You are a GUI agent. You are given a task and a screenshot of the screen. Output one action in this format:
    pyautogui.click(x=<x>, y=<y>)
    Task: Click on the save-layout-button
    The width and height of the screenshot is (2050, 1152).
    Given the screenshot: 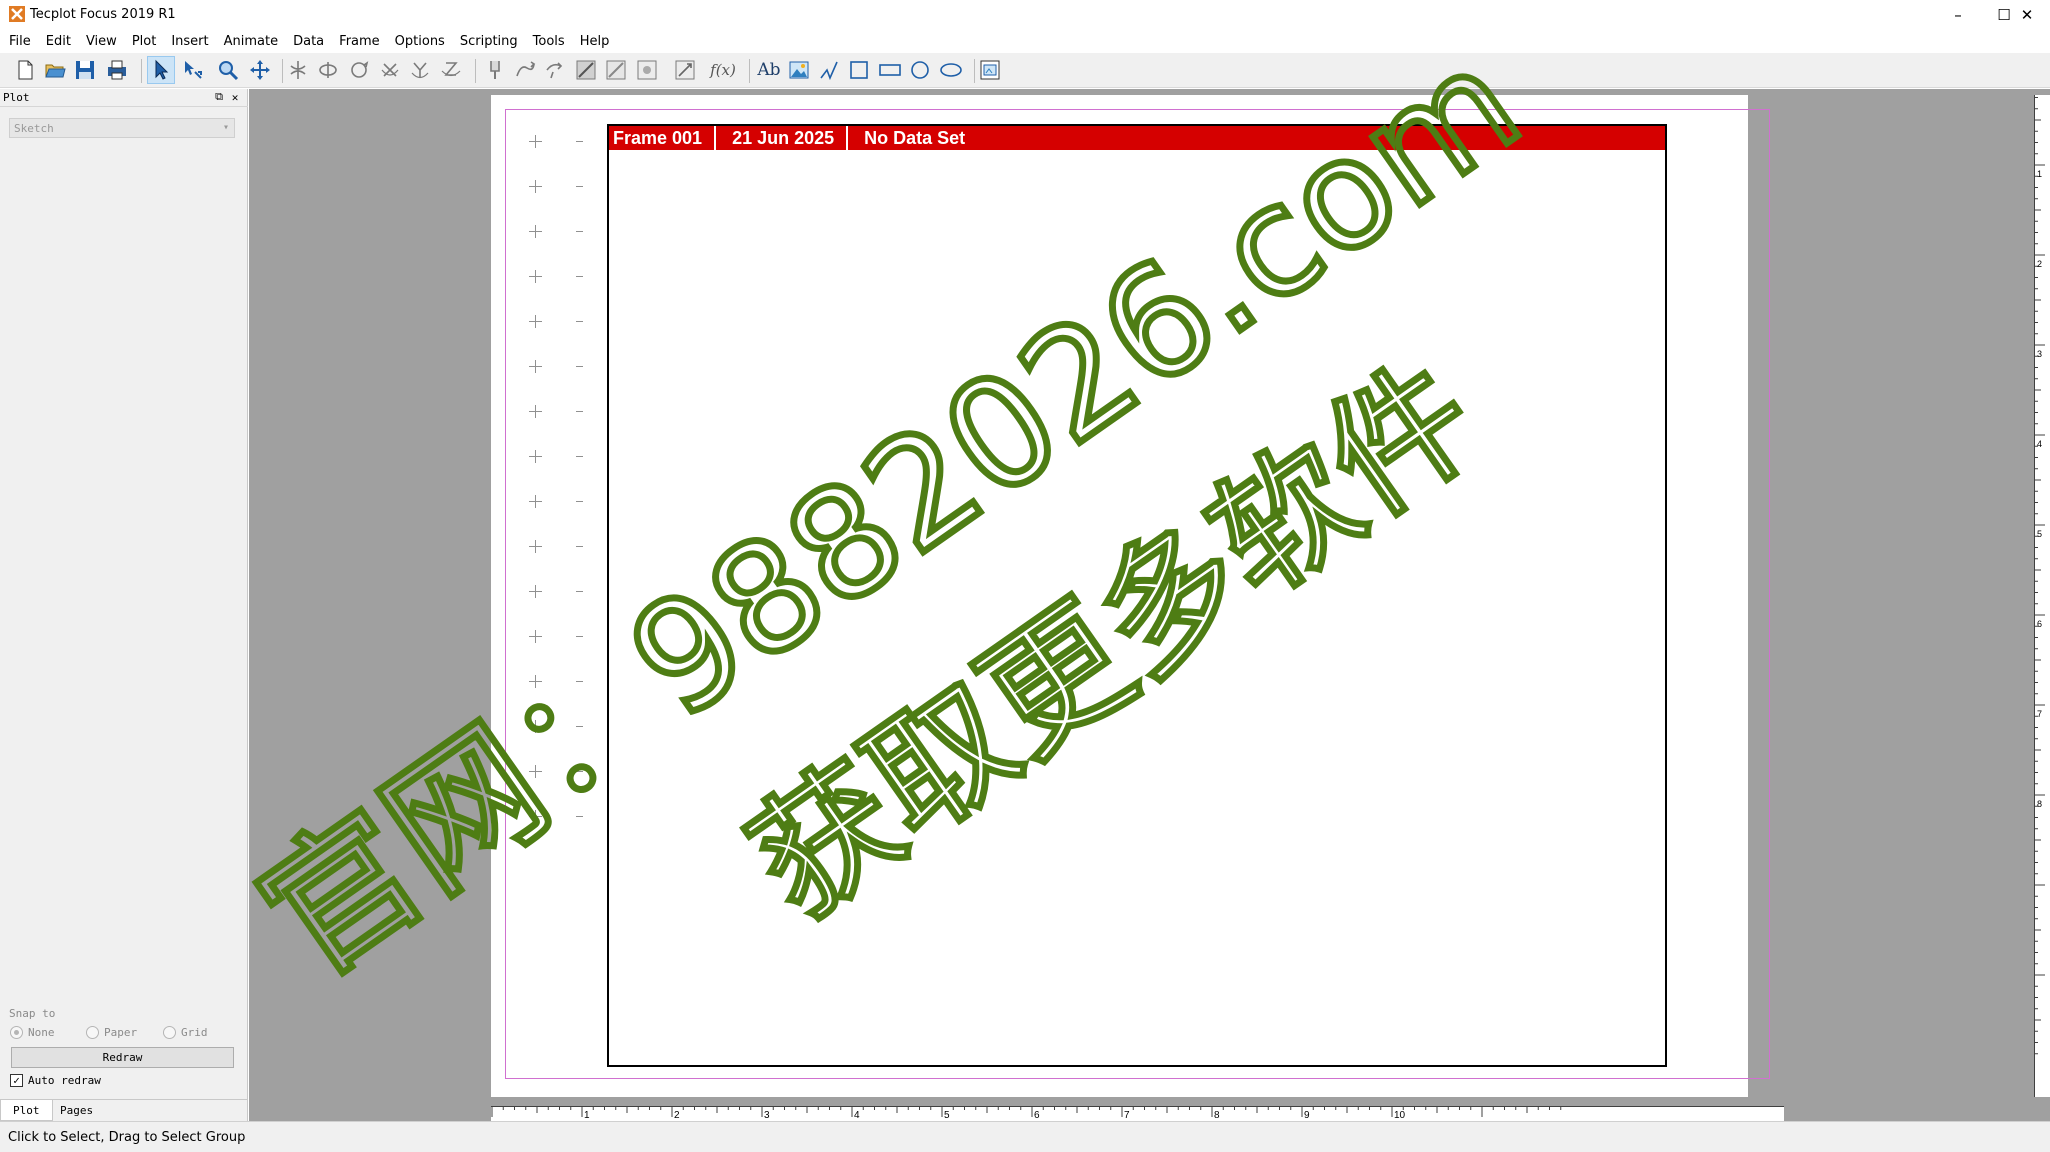 What is the action you would take?
    pyautogui.click(x=85, y=70)
    